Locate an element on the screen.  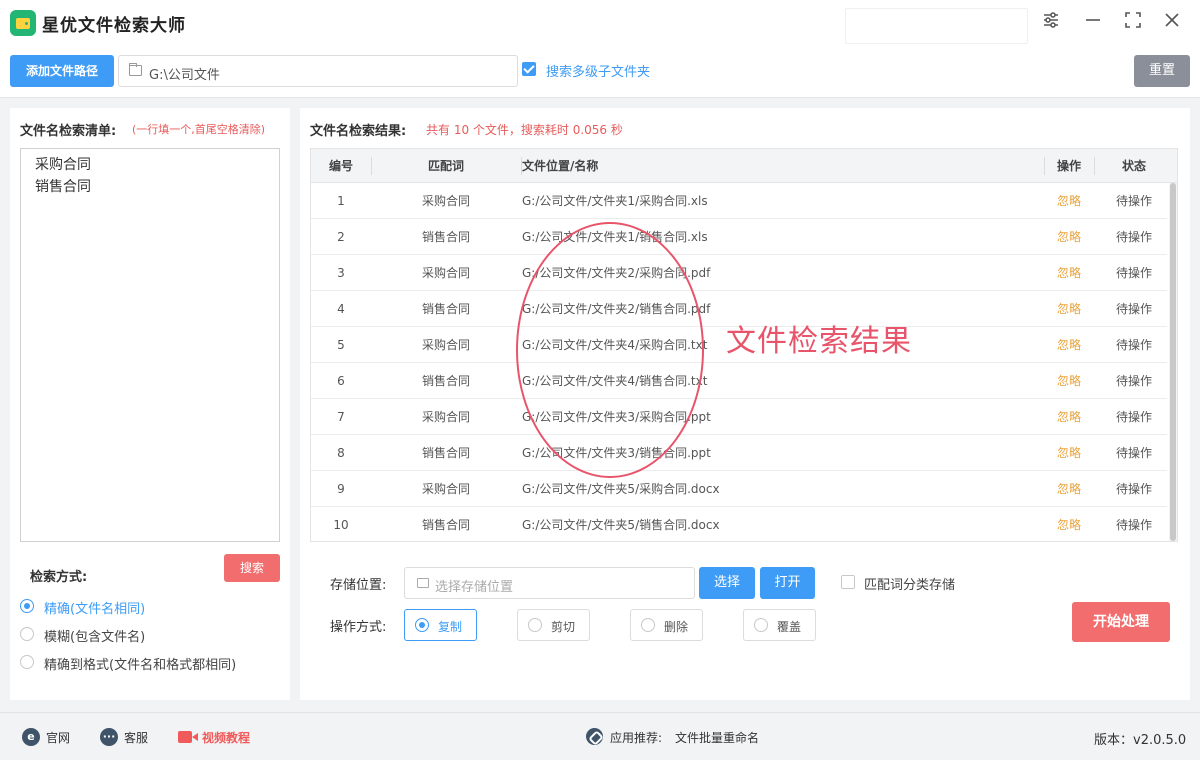
toolbar: 添加文件路径 G:\公司文件 搜索多级子文件夹 重置 is located at coordinates (600, 72).